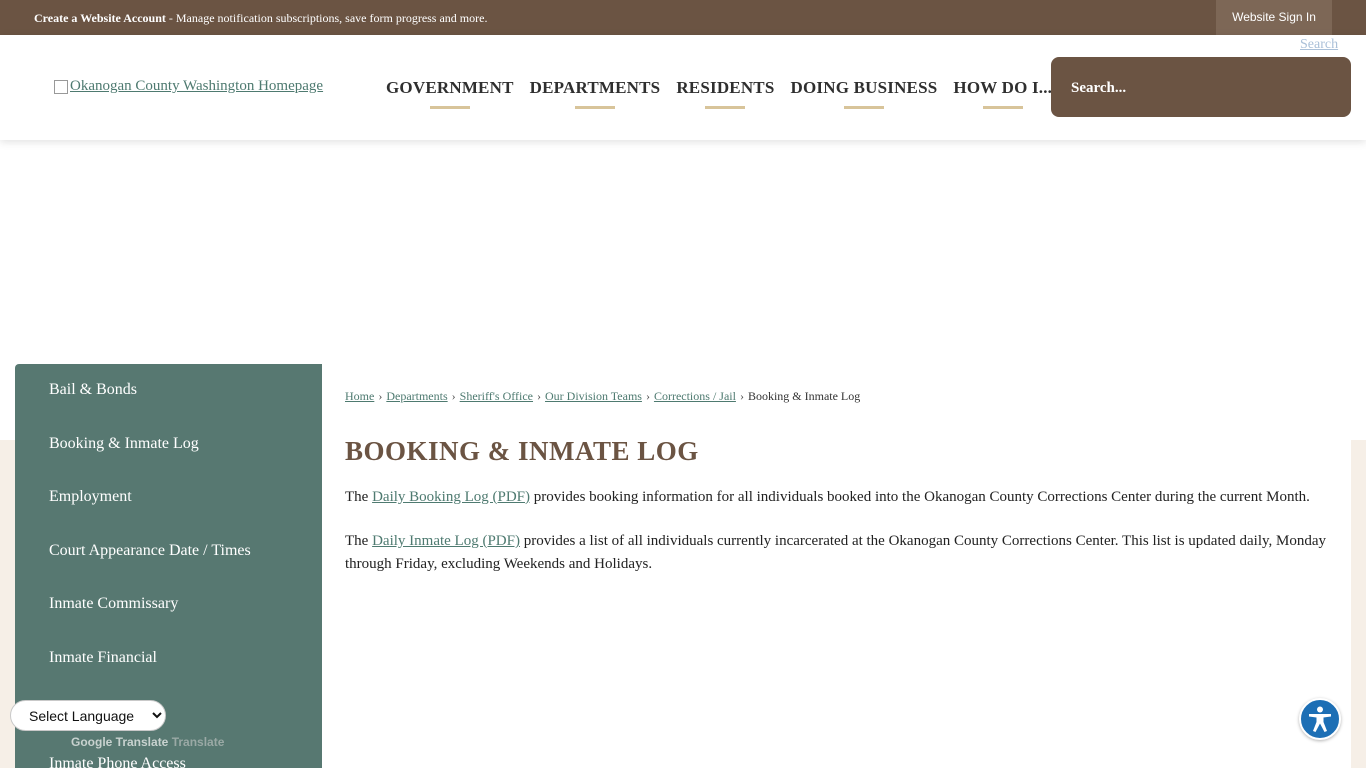 This screenshot has width=1366, height=768. What do you see at coordinates (1274, 17) in the screenshot?
I see `website-sign-in-button: Website Sign In` at bounding box center [1274, 17].